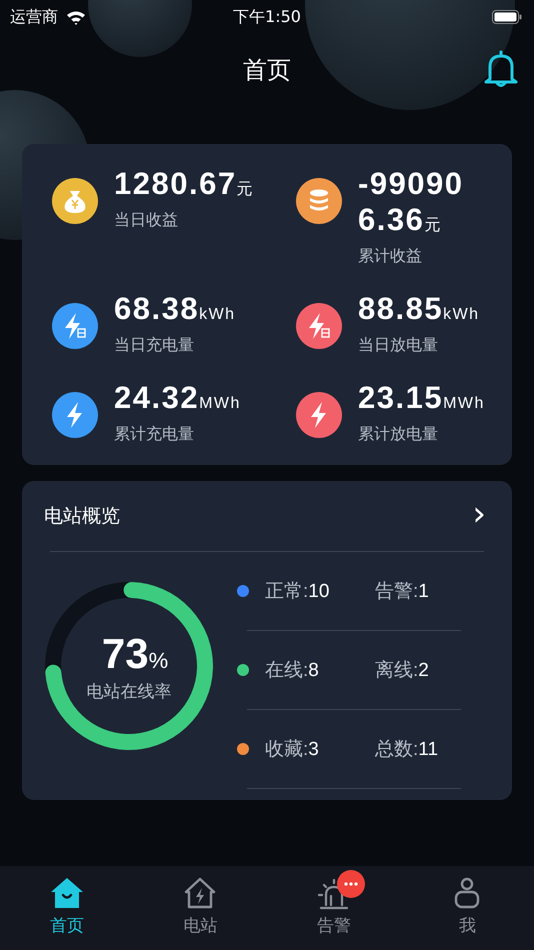 The width and height of the screenshot is (534, 950). I want to click on money-bag-icon, so click(75, 201).